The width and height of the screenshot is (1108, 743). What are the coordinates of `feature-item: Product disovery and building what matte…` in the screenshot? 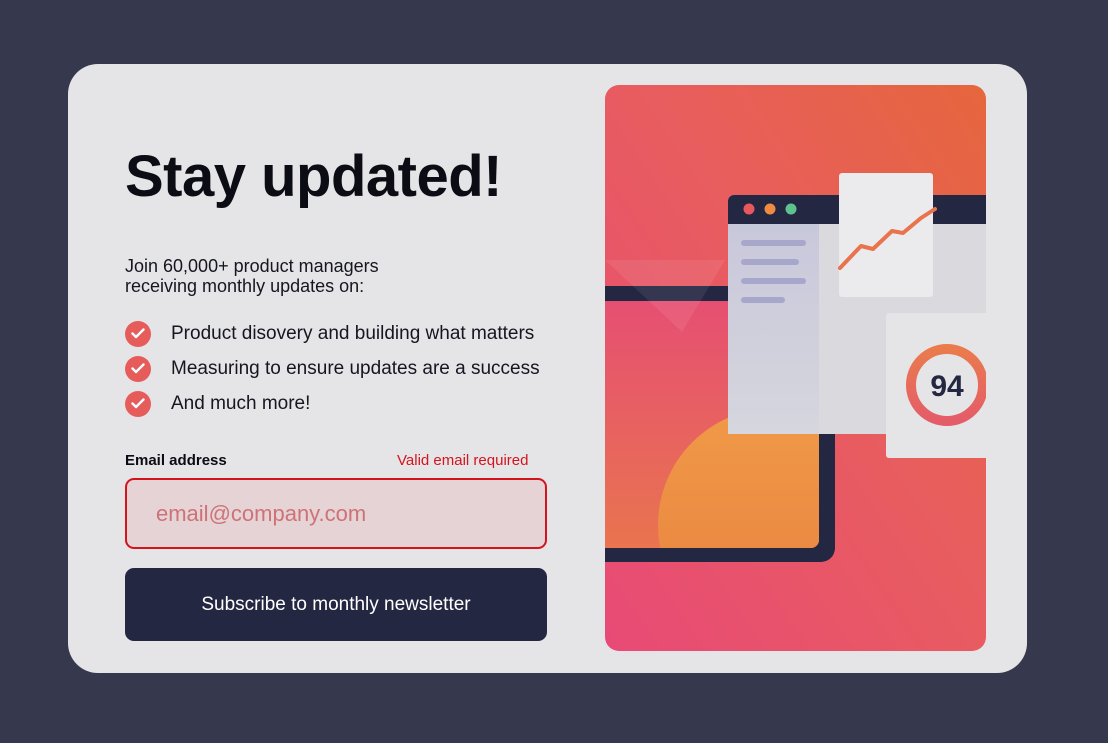 It's located at (332, 333).